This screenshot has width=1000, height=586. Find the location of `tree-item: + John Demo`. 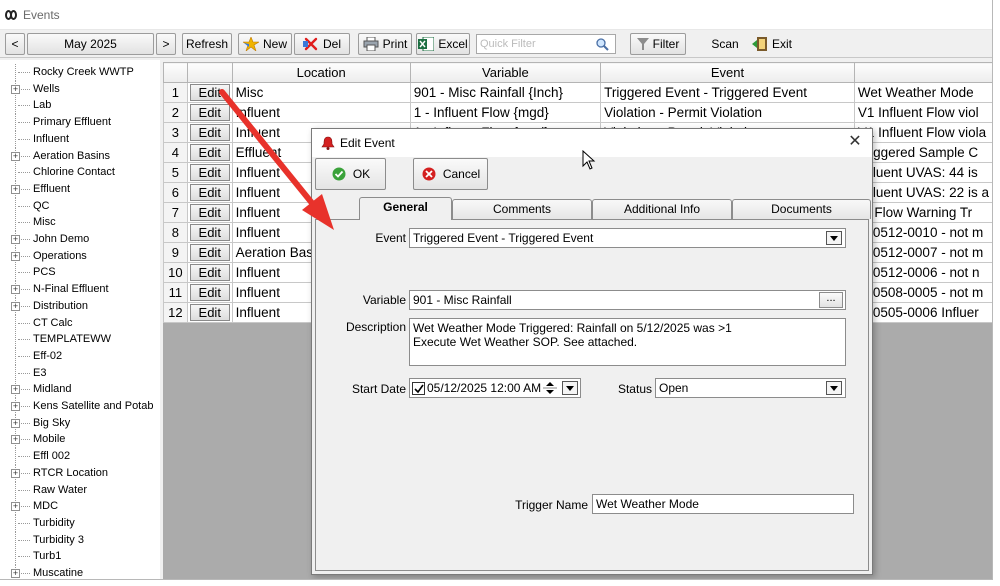

tree-item: + John Demo is located at coordinates (80, 239).